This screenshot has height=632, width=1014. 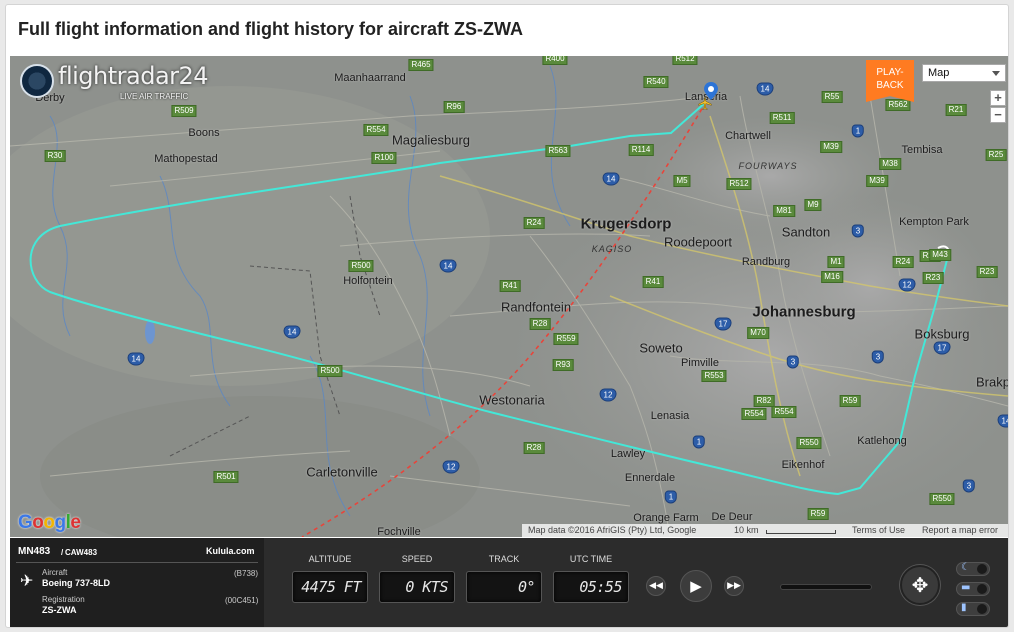 I want to click on play-button: ▶, so click(x=696, y=586).